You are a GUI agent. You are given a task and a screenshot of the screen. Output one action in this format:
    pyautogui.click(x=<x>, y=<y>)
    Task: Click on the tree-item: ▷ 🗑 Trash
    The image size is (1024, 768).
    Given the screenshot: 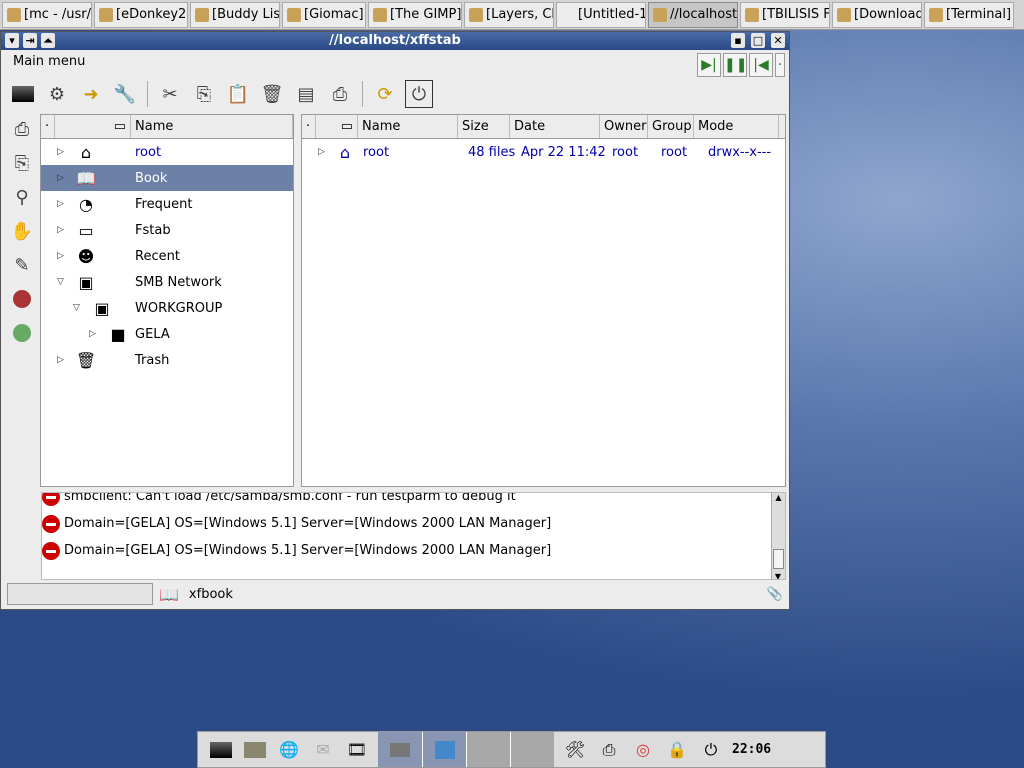 What is the action you would take?
    pyautogui.click(x=167, y=360)
    